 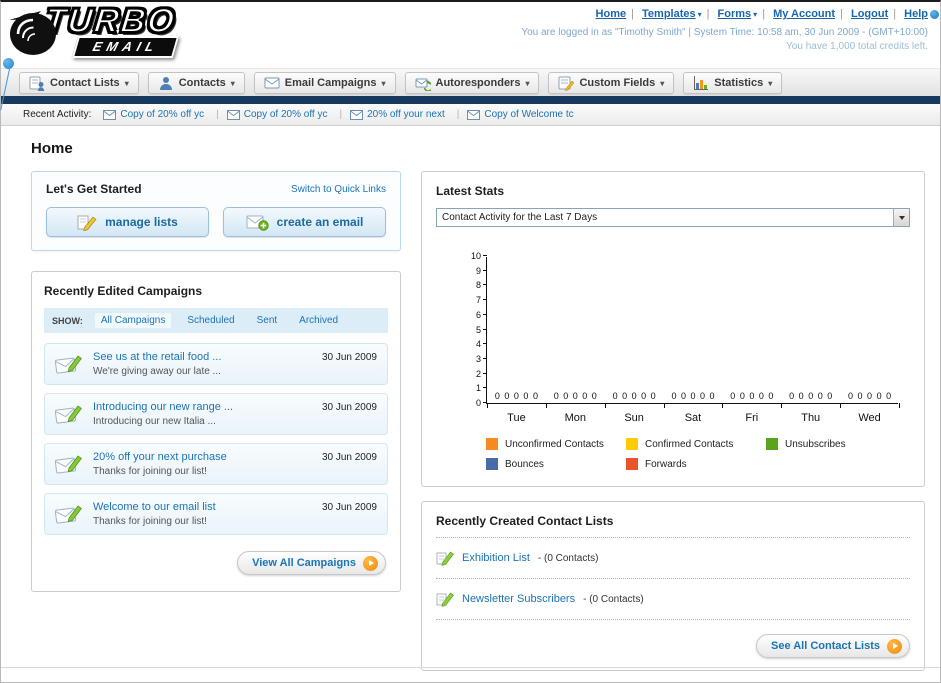 What do you see at coordinates (311, 563) in the screenshot?
I see `view-all-campaigns-button: View All Campaigns` at bounding box center [311, 563].